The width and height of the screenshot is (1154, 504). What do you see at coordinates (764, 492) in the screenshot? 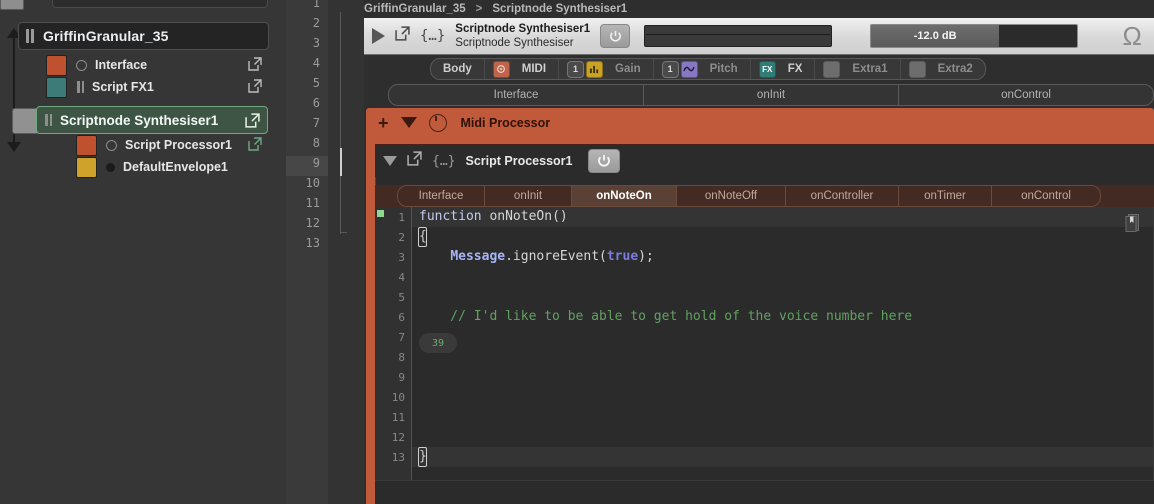
I see `script-processor-footer` at bounding box center [764, 492].